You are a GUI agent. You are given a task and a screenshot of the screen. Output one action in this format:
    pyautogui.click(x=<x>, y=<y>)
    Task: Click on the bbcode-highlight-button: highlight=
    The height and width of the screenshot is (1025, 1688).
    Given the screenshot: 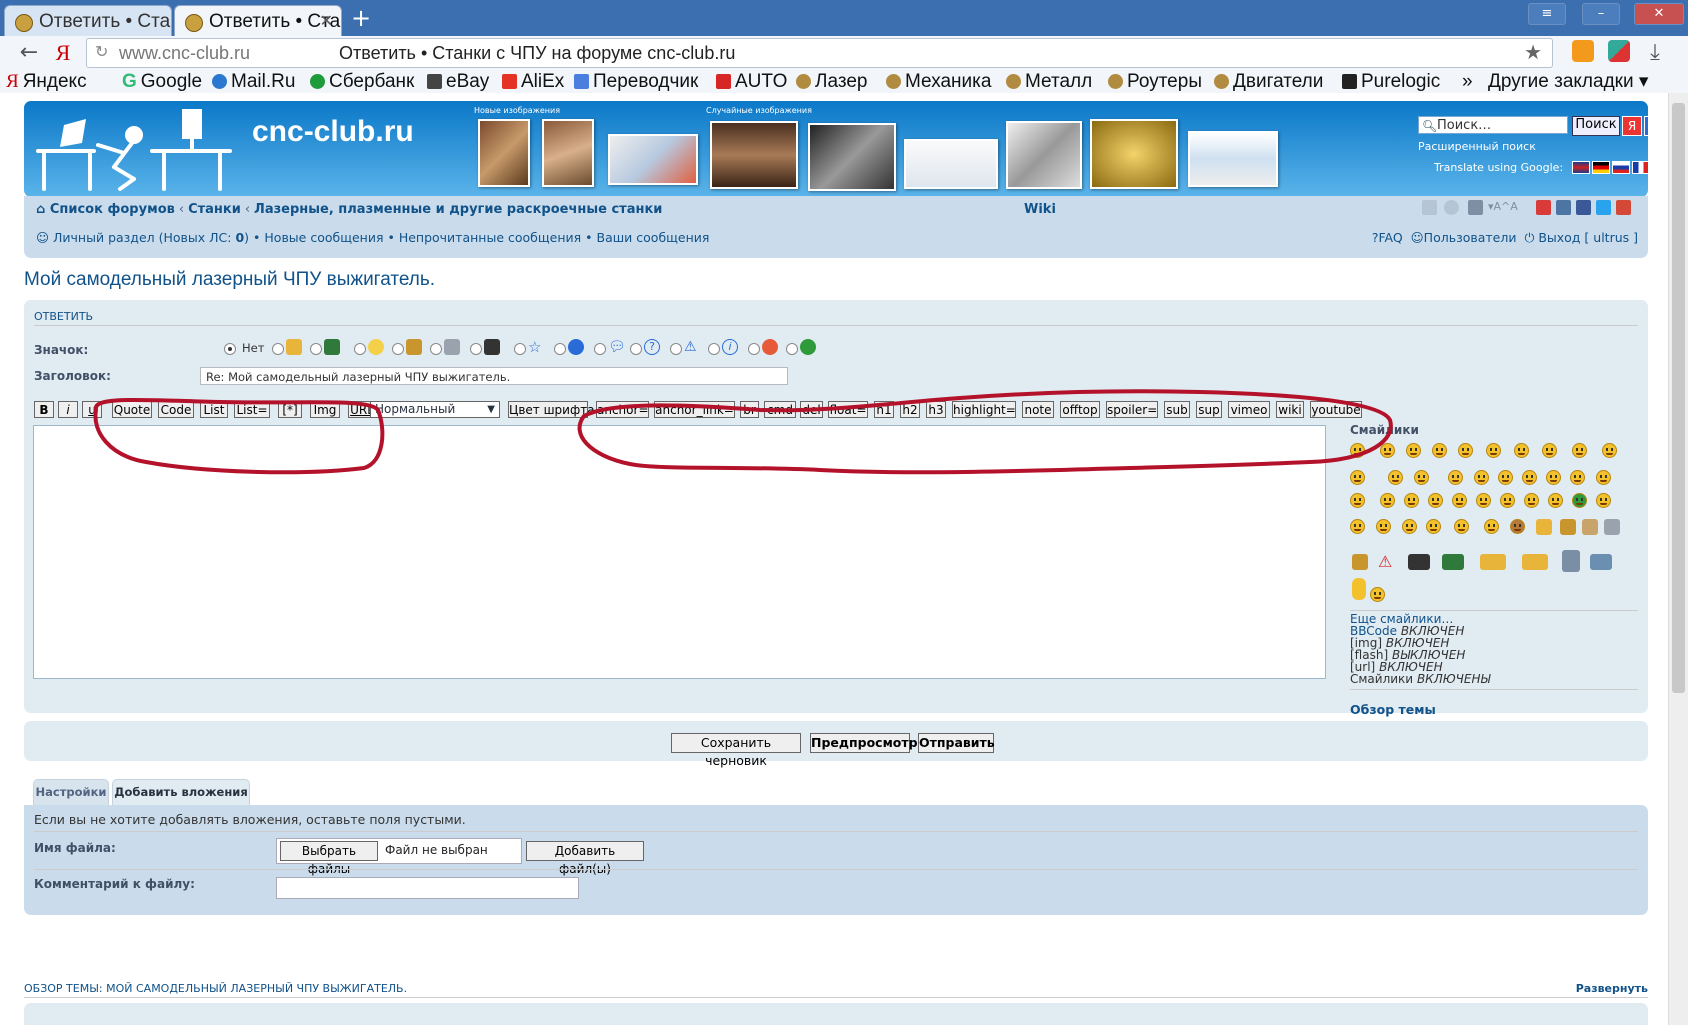 What is the action you would take?
    pyautogui.click(x=984, y=409)
    